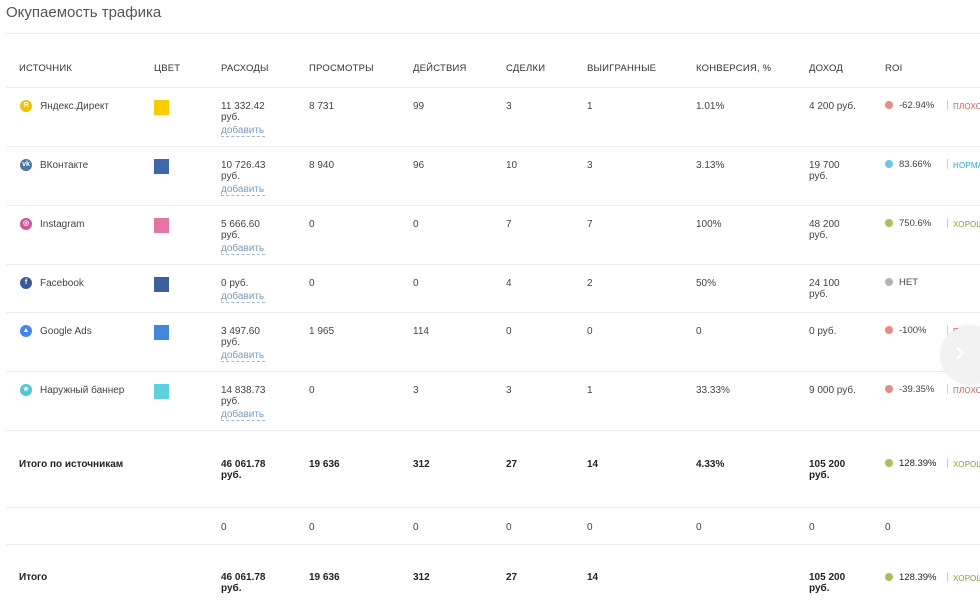  What do you see at coordinates (509, 390) in the screenshot?
I see `deals-cell: 3` at bounding box center [509, 390].